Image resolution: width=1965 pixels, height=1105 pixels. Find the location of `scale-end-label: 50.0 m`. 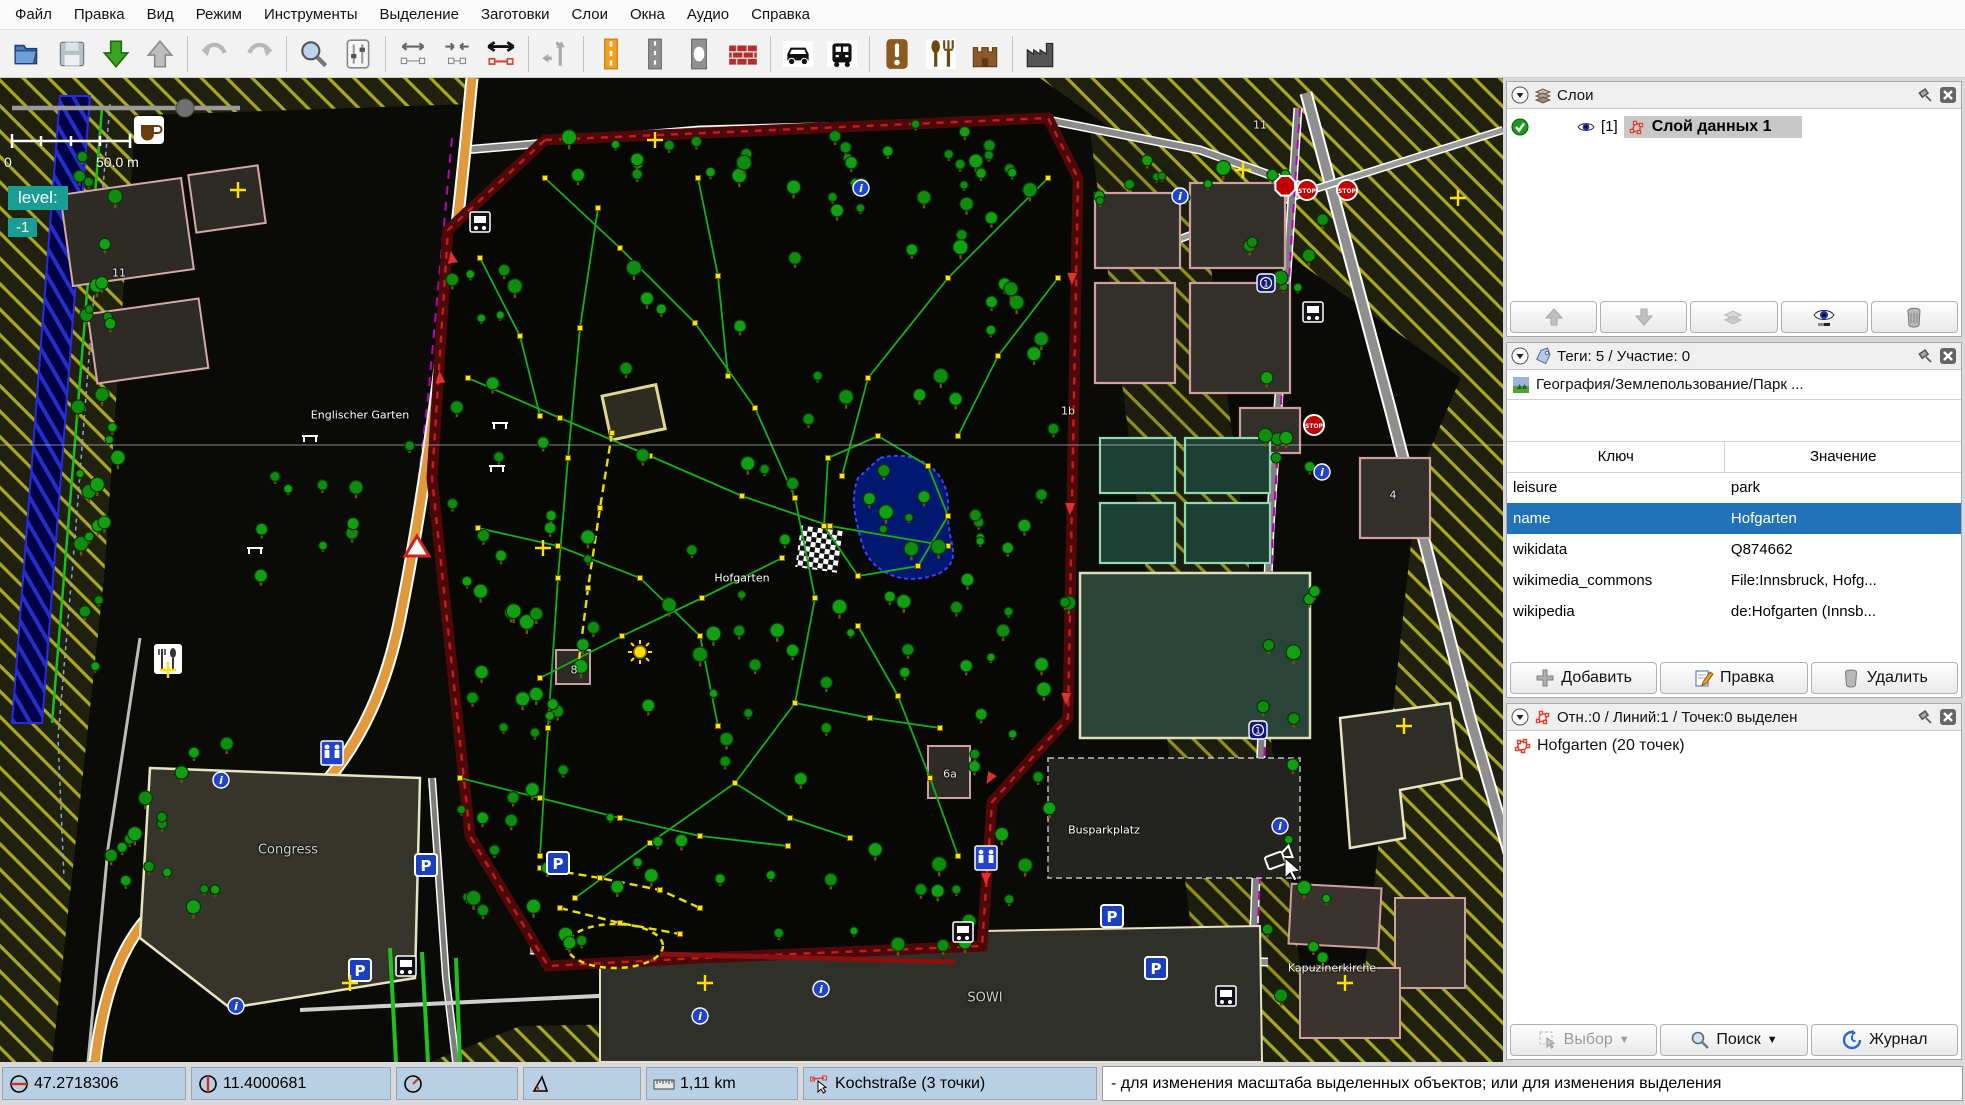

scale-end-label: 50.0 m is located at coordinates (117, 162).